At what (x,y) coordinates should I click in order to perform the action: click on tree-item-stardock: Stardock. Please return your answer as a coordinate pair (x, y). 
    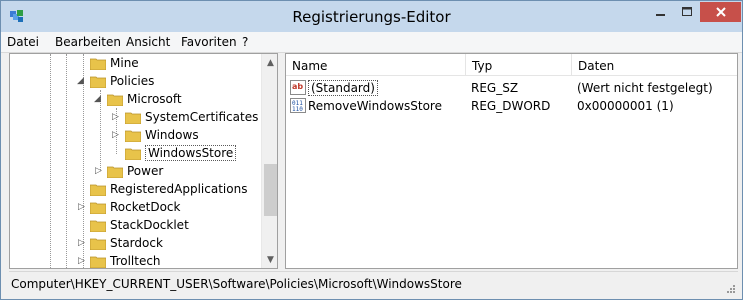
    Looking at the image, I should click on (126, 243).